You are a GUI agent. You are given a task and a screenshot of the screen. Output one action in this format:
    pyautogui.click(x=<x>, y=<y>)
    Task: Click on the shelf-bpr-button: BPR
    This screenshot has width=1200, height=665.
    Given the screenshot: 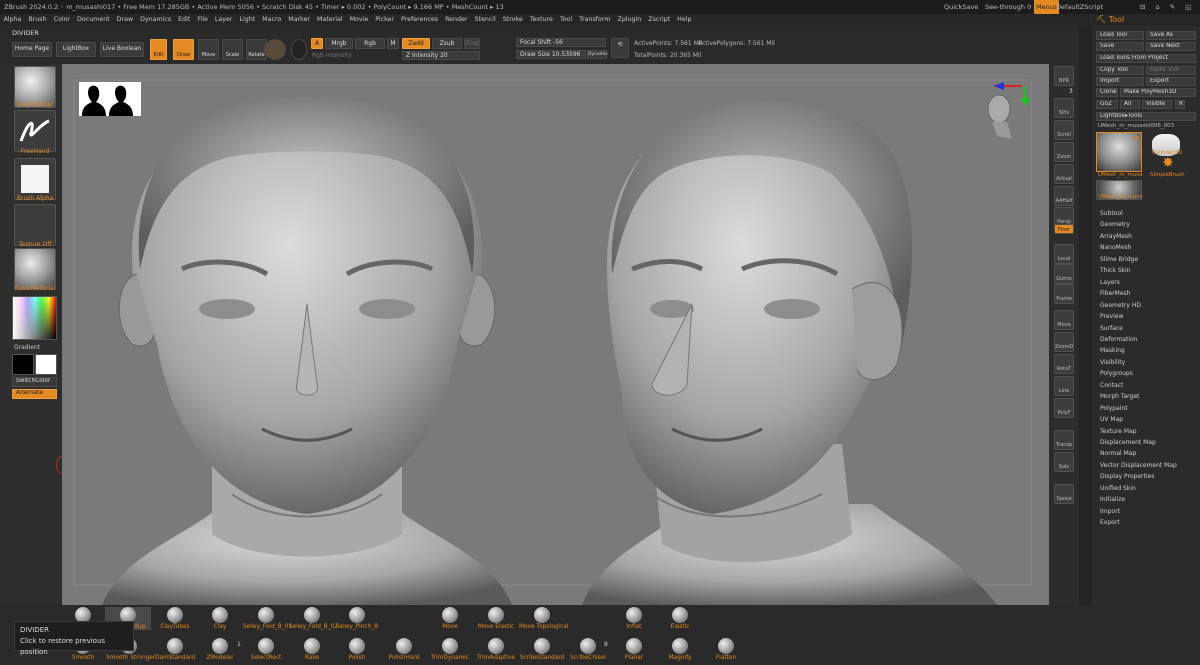 What is the action you would take?
    pyautogui.click(x=1064, y=76)
    